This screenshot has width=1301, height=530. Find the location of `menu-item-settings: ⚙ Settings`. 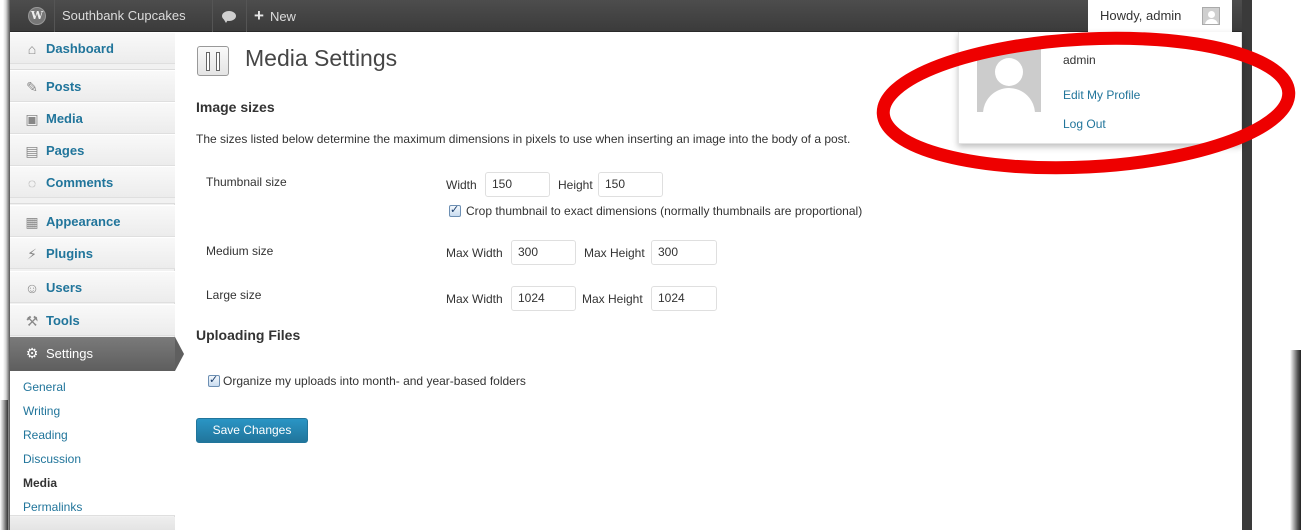

menu-item-settings: ⚙ Settings is located at coordinates (92, 354).